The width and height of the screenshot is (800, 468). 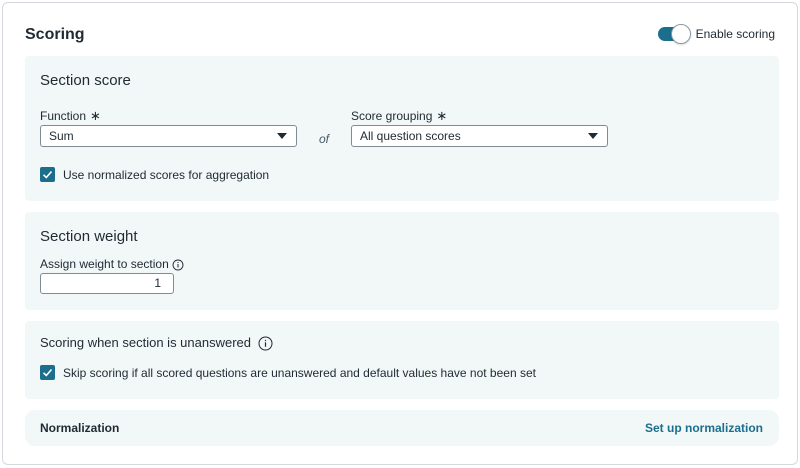 I want to click on weight-input: 1, so click(x=107, y=283).